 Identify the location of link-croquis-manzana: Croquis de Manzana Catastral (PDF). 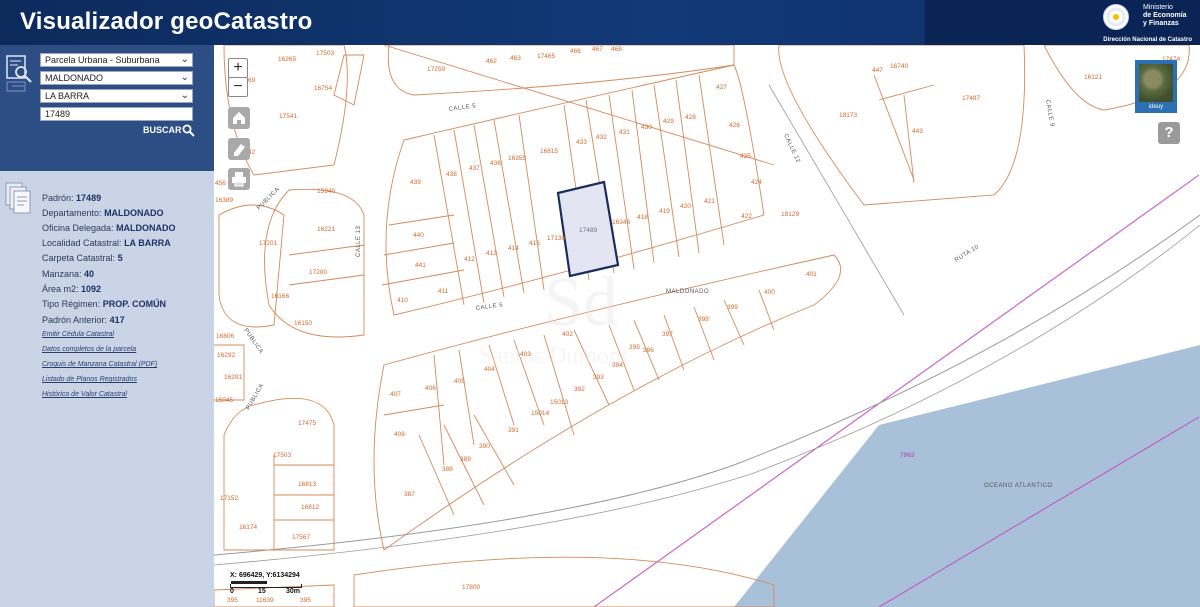
(99, 364).